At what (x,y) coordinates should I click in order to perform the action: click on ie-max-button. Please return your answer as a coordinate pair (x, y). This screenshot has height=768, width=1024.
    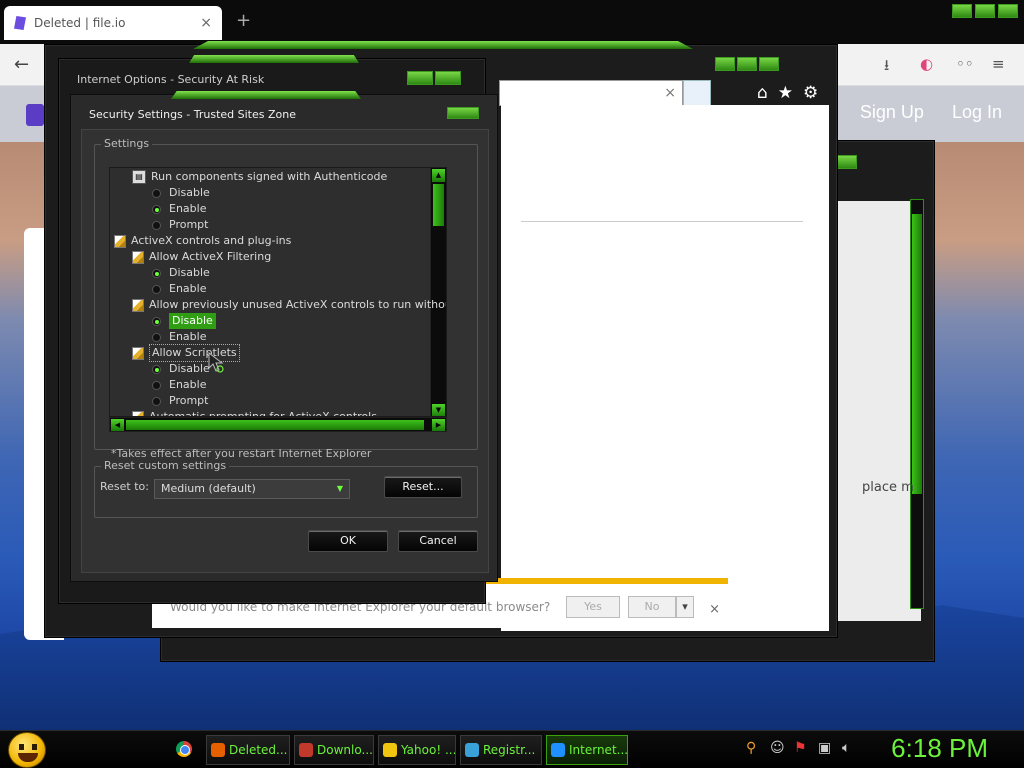
    Looking at the image, I should click on (747, 64).